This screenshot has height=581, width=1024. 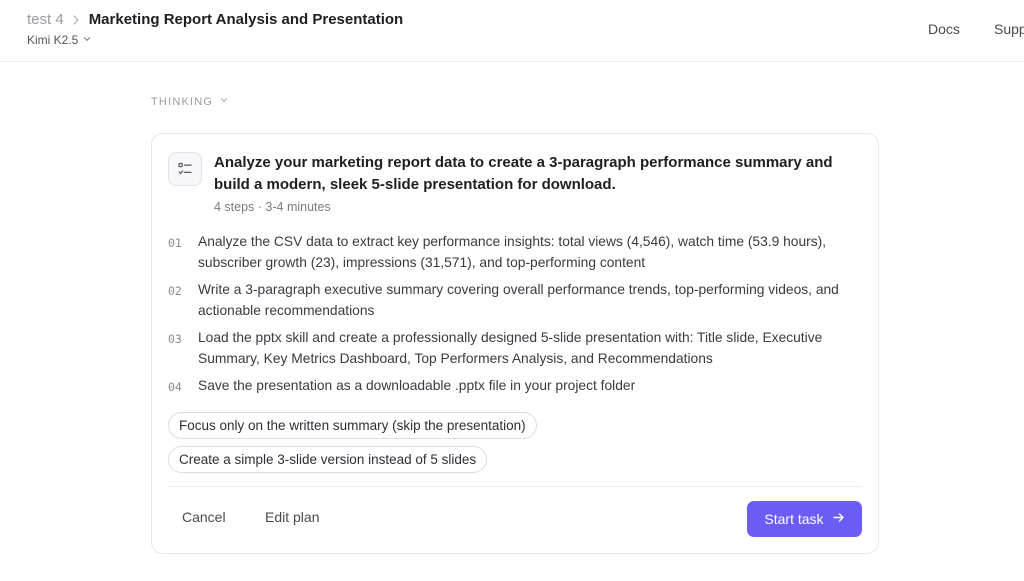 I want to click on edit-plan-button: Edit plan, so click(x=292, y=517).